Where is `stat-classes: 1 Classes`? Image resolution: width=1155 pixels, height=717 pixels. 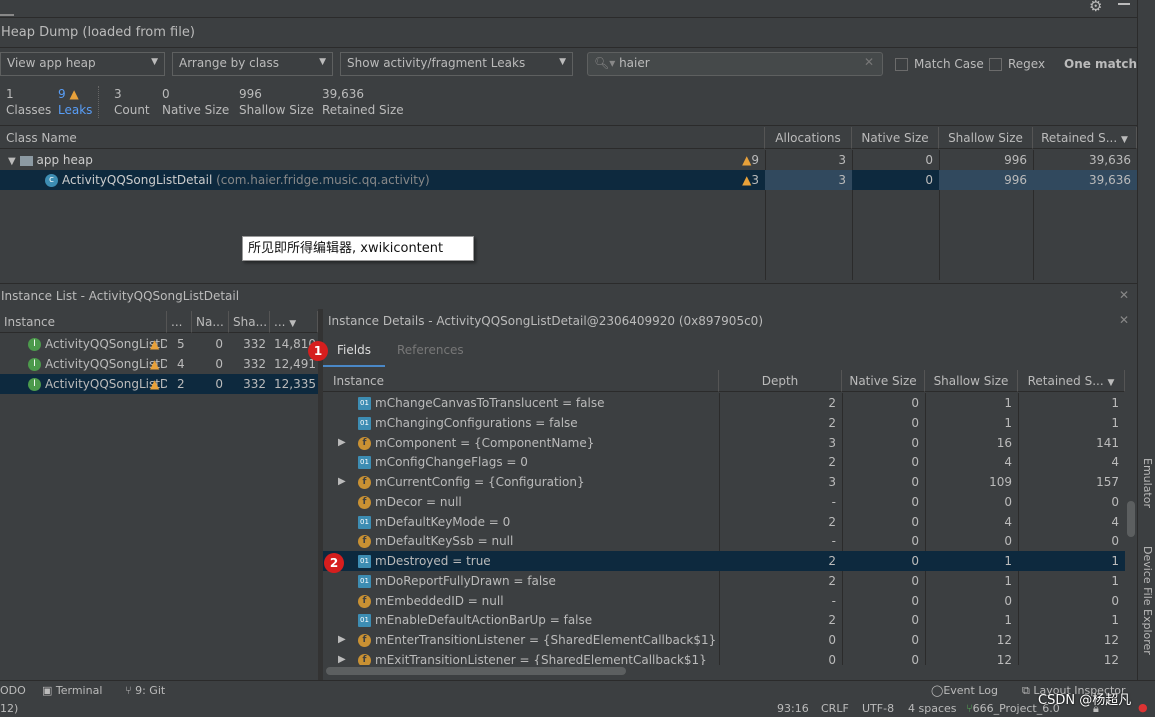 stat-classes: 1 Classes is located at coordinates (28, 102).